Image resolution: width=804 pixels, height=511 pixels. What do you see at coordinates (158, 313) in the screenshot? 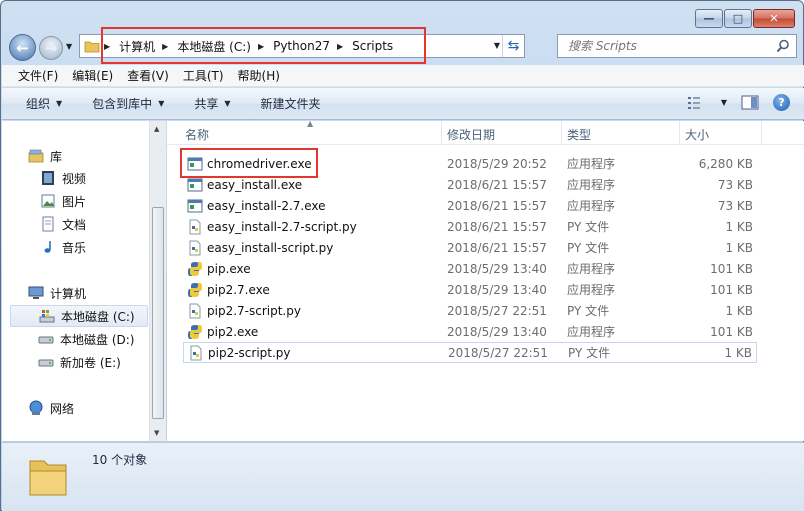
I see `scroll-thumb` at bounding box center [158, 313].